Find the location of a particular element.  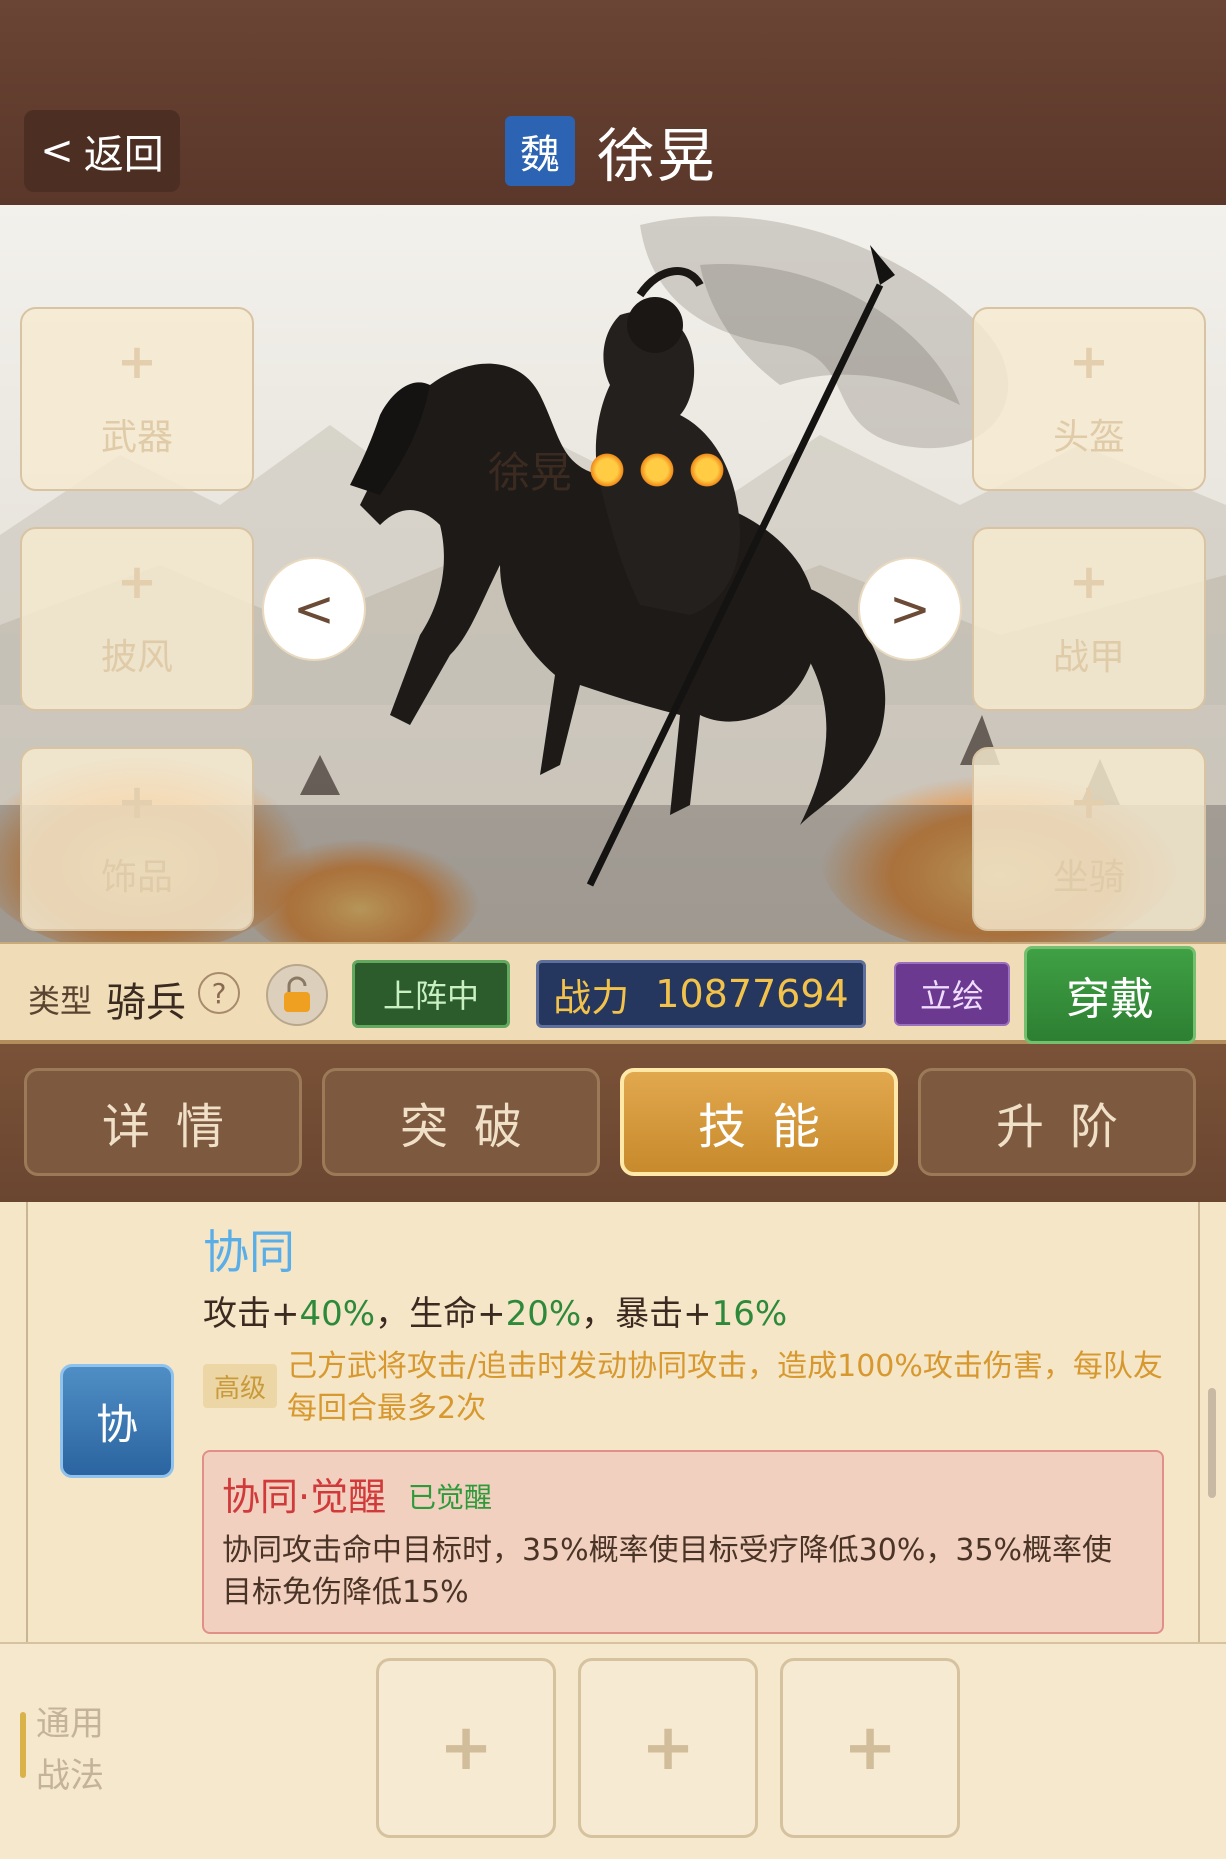

next-hero-button: > is located at coordinates (910, 609).